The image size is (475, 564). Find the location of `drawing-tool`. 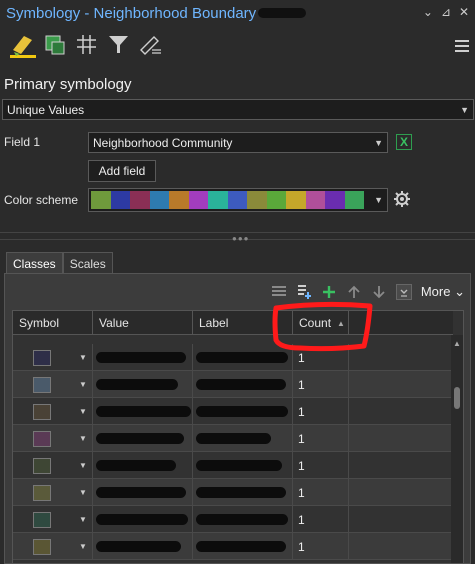

drawing-tool is located at coordinates (151, 45).